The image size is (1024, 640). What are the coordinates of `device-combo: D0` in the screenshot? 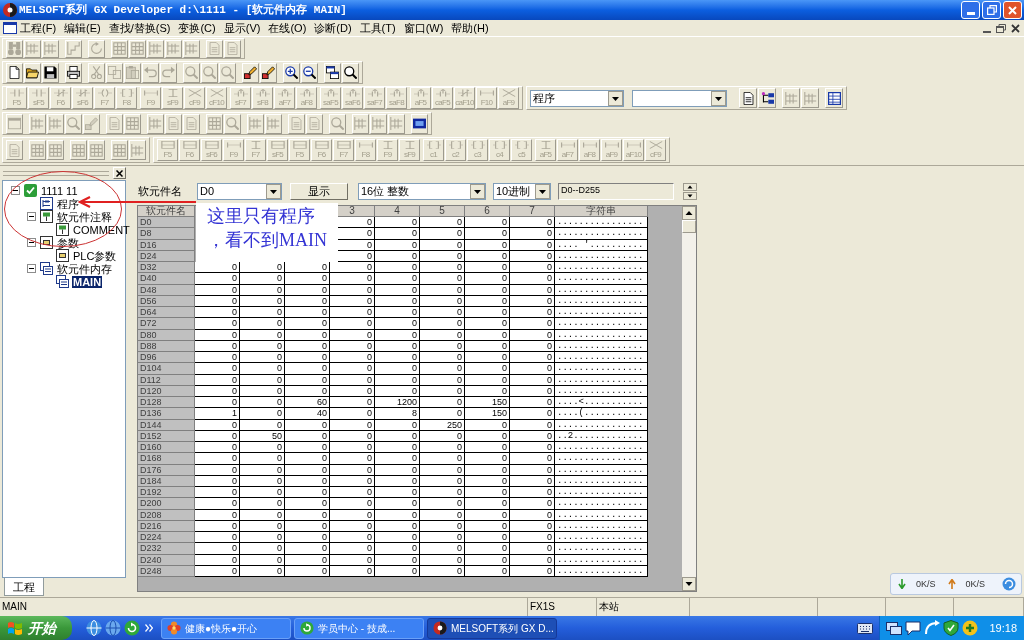 It's located at (239, 191).